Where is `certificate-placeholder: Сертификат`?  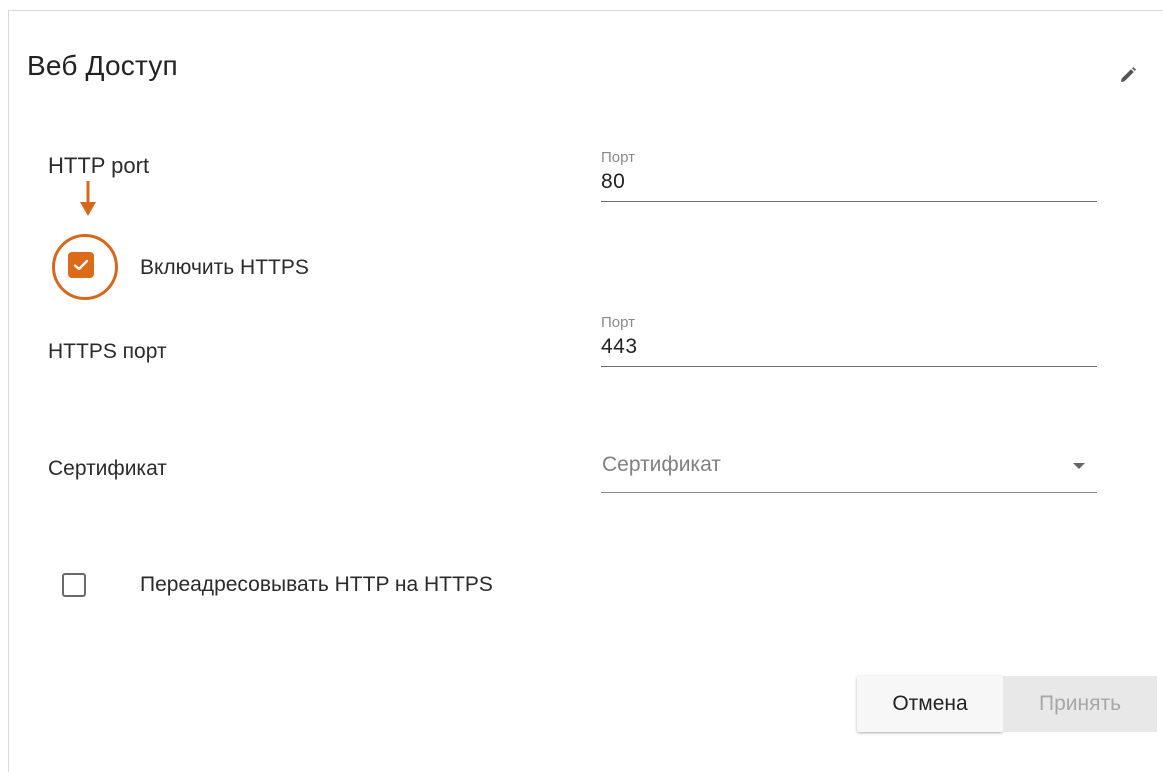
certificate-placeholder: Сертификат is located at coordinates (661, 464).